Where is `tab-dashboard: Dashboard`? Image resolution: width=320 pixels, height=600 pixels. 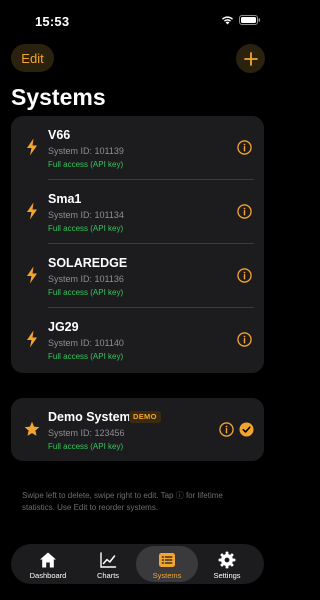 tab-dashboard: Dashboard is located at coordinates (48, 564).